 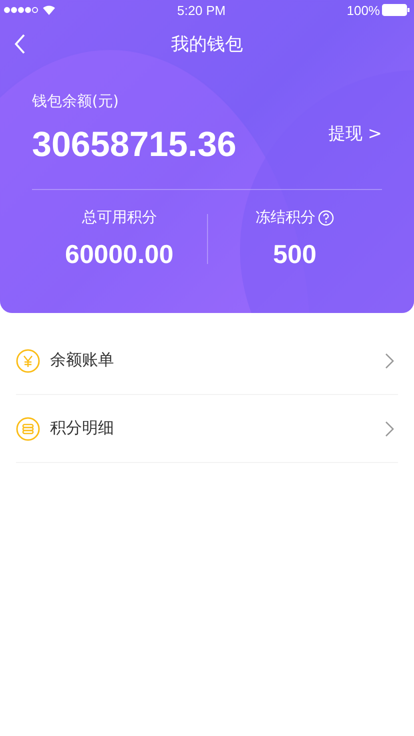 What do you see at coordinates (119, 217) in the screenshot?
I see `stat-label: 总可用积分` at bounding box center [119, 217].